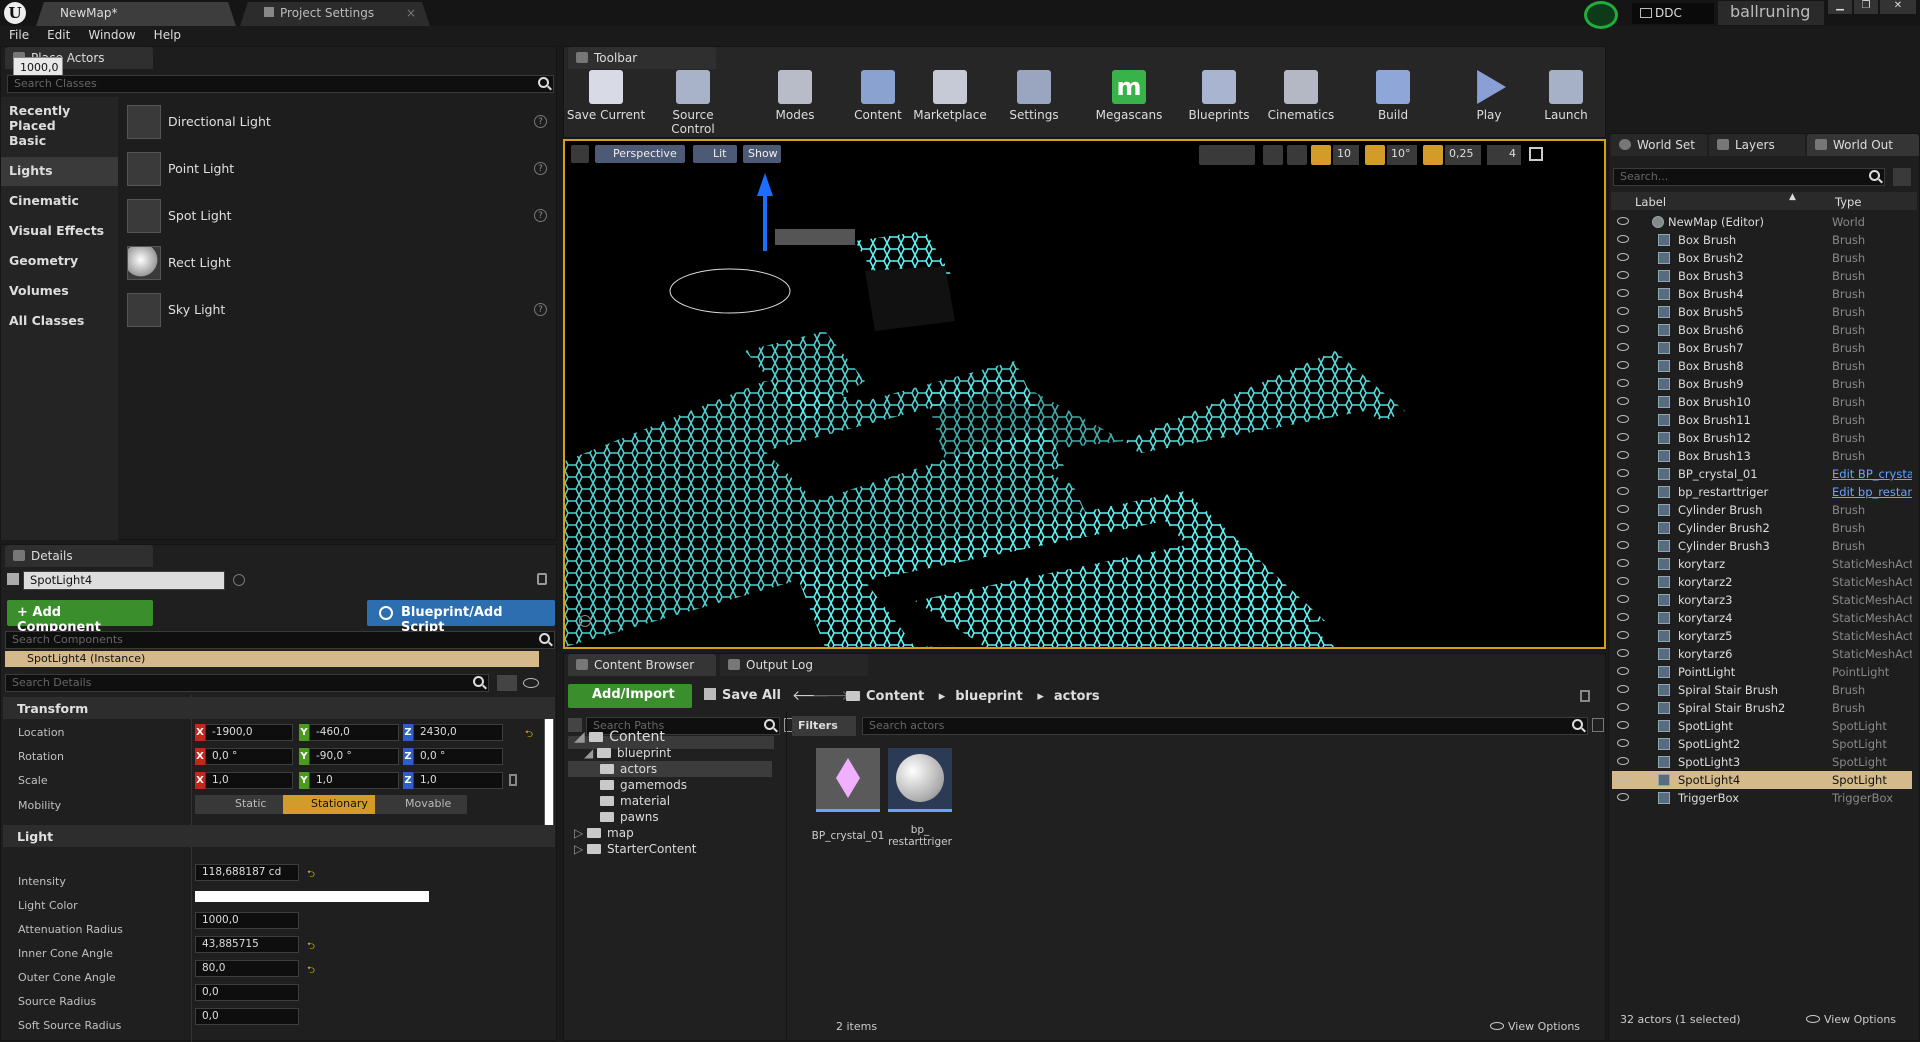  Describe the element at coordinates (895, 696) in the screenshot. I see `breadcrumb-content: Content` at that location.